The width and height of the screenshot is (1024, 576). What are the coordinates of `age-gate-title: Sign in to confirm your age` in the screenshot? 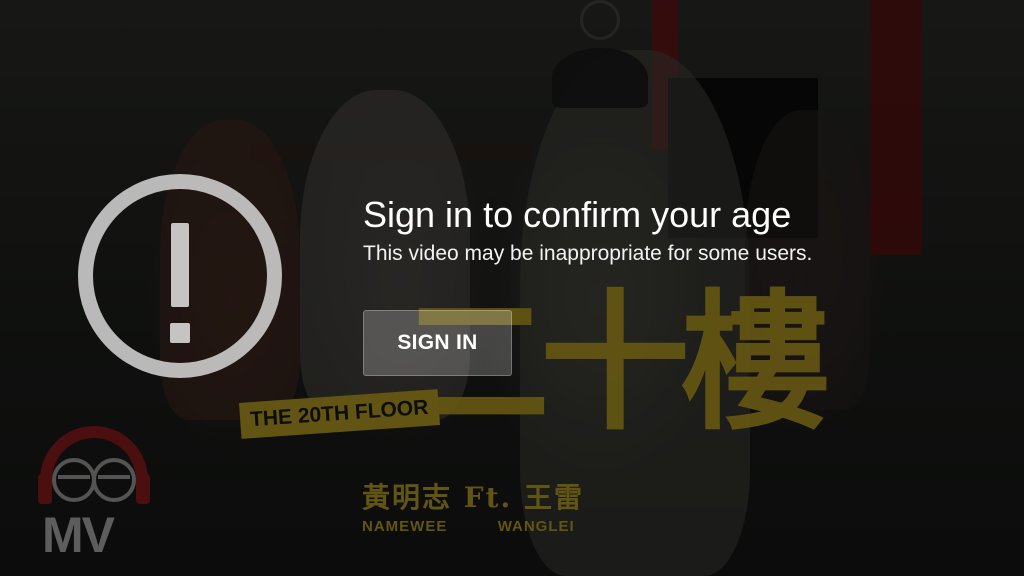 It's located at (577, 214).